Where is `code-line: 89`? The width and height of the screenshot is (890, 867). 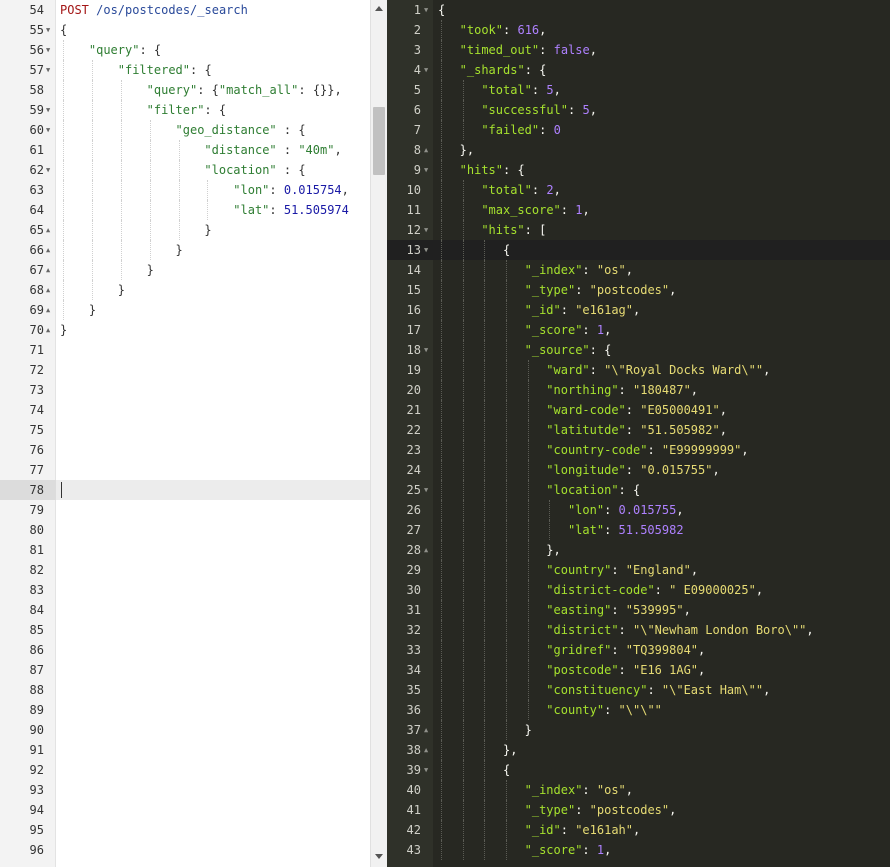
code-line: 89 is located at coordinates (185, 710).